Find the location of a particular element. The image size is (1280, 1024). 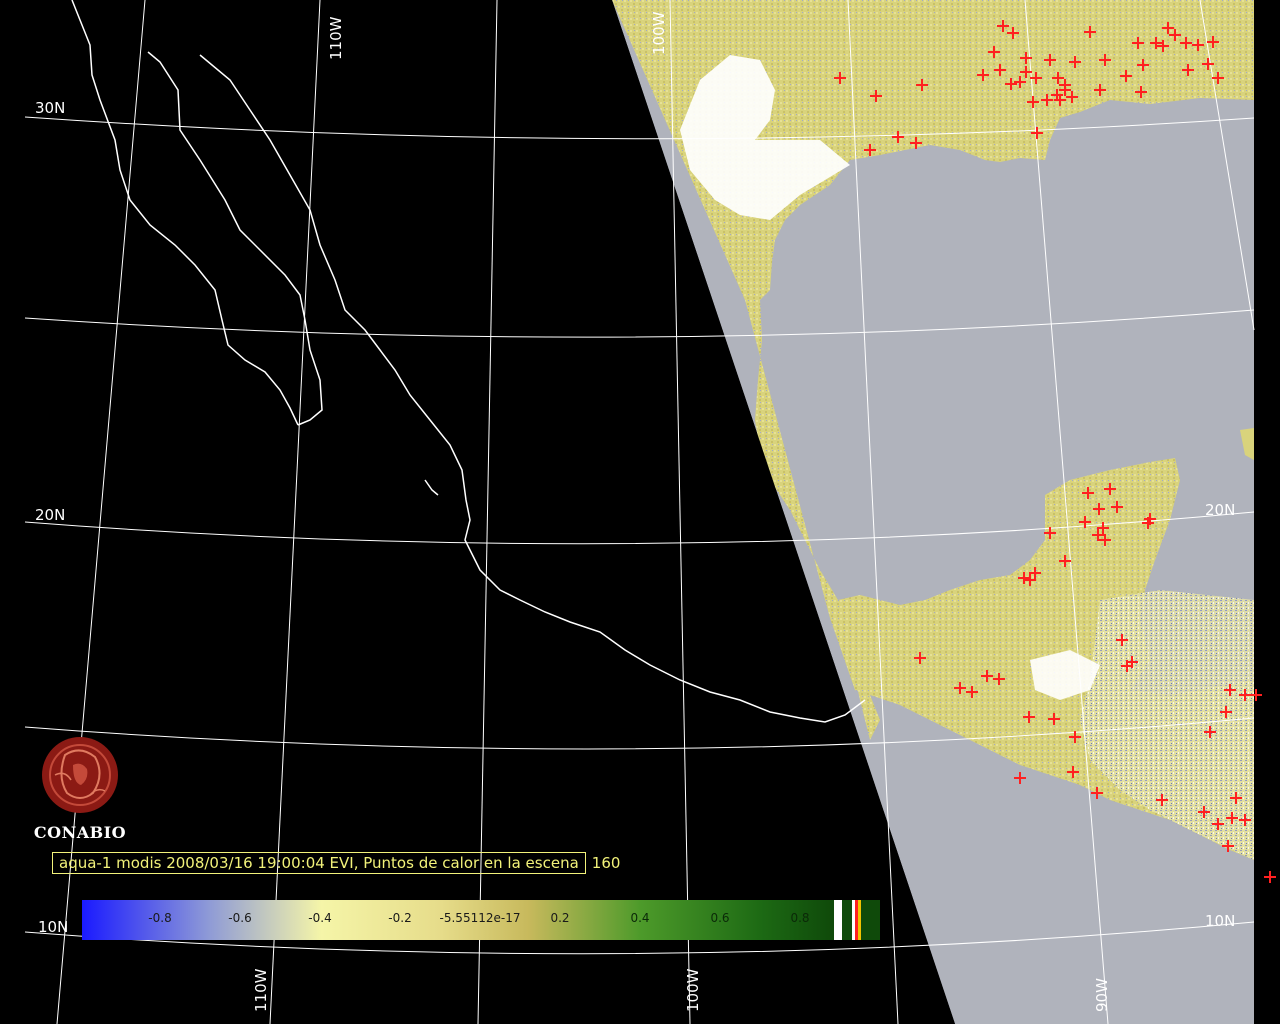

conabio-emblem-icon is located at coordinates (80, 775).